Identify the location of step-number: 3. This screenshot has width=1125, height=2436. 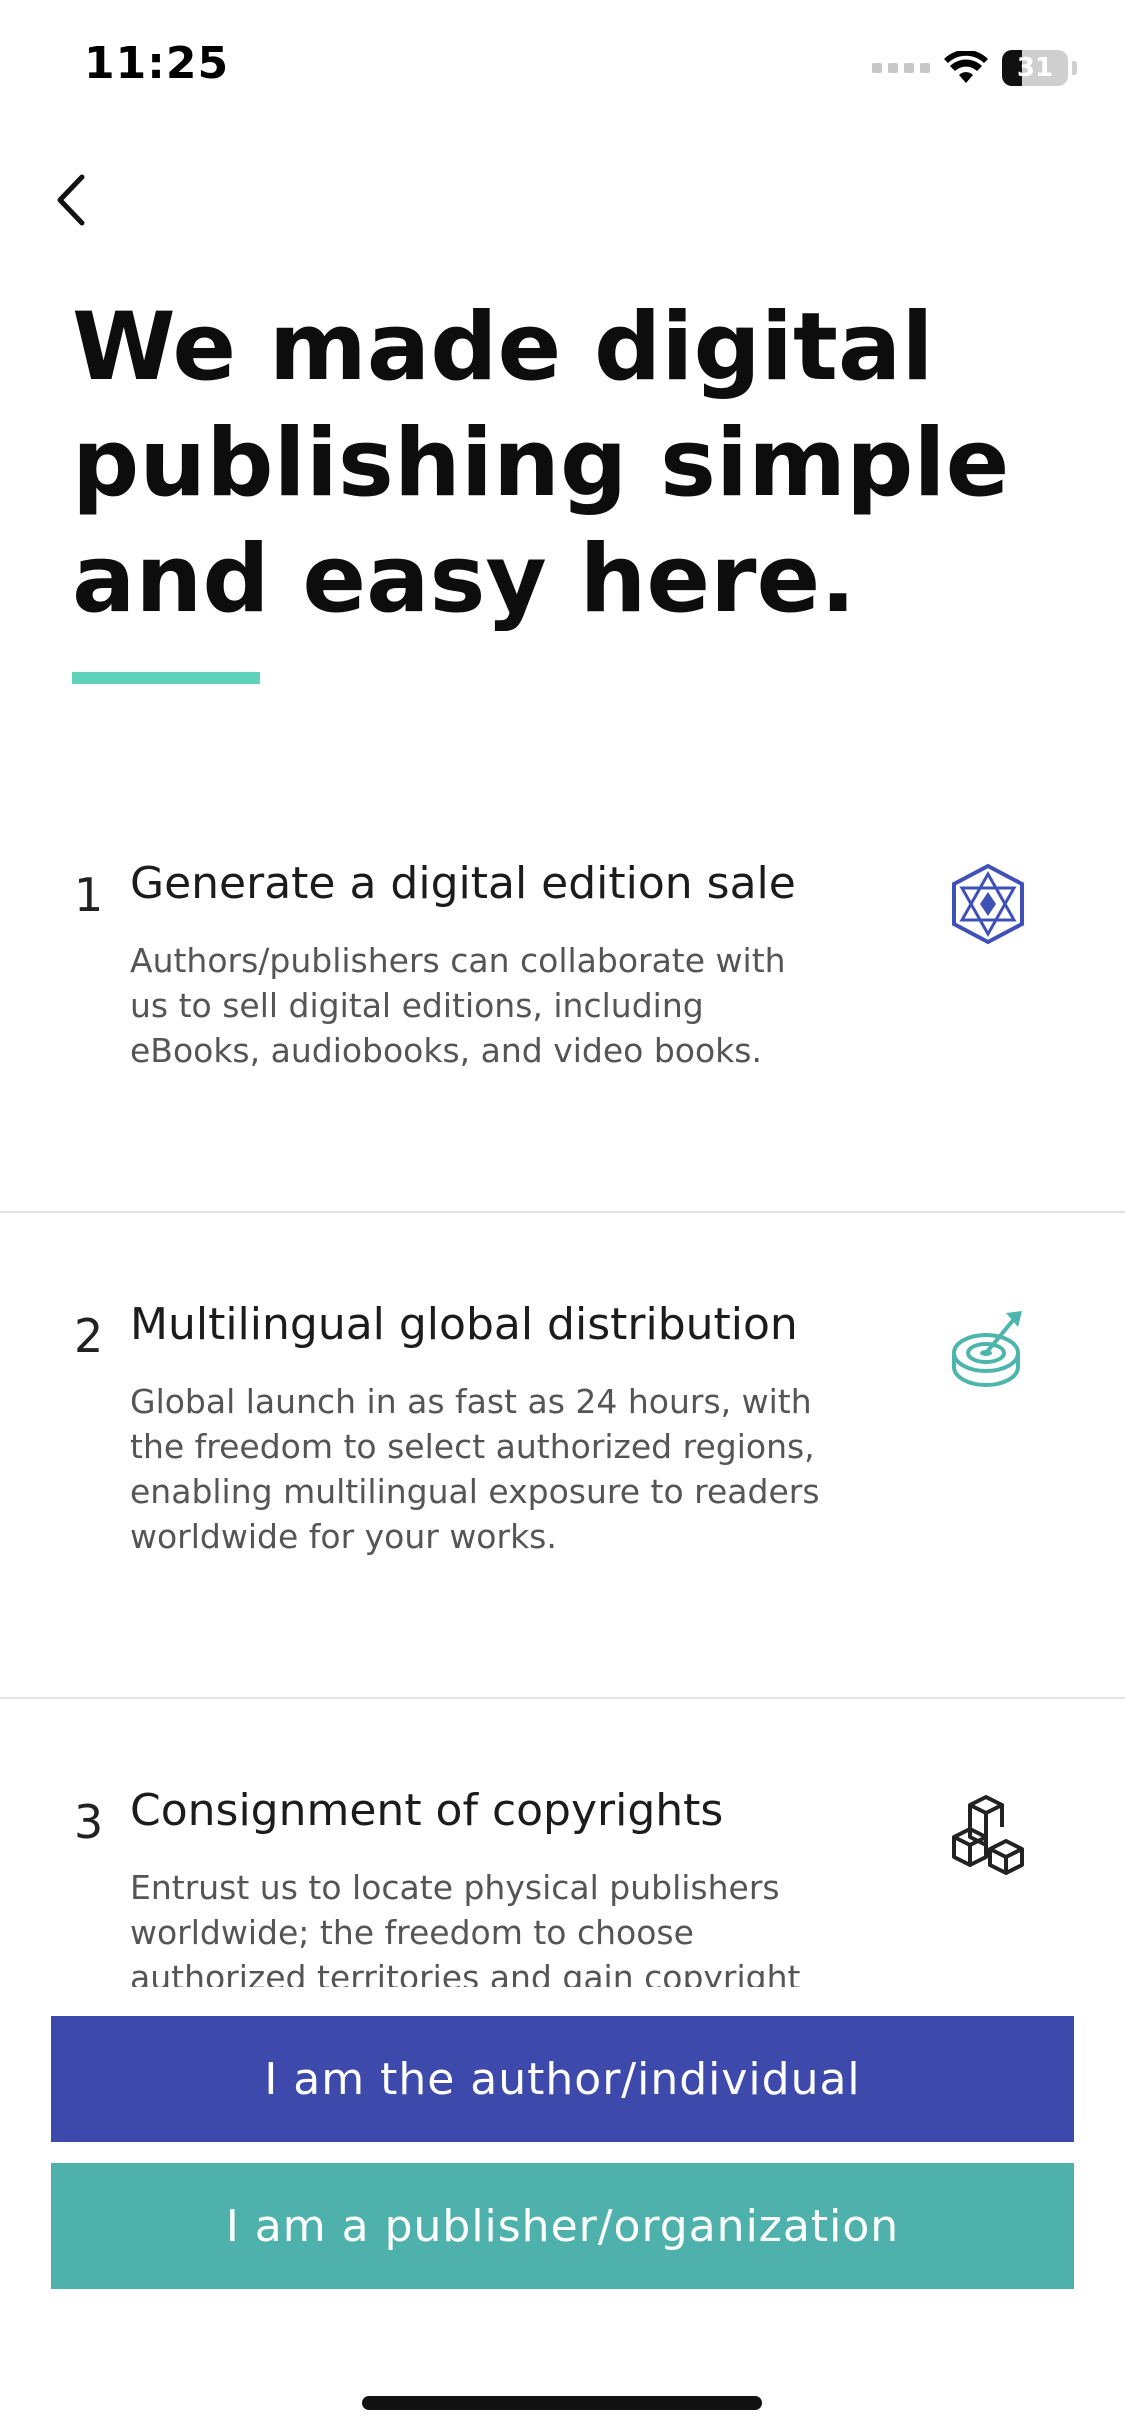
(89, 1822).